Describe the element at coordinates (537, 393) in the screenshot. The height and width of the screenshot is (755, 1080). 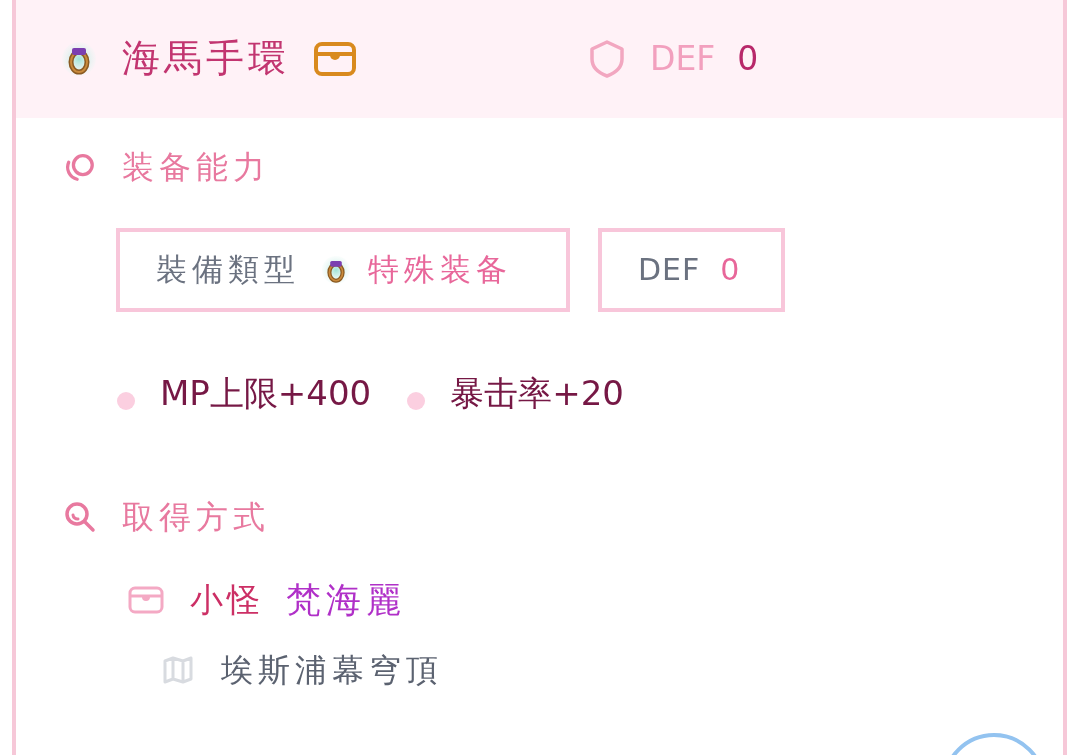
I see `bonus-text: 暴击率+20` at that location.